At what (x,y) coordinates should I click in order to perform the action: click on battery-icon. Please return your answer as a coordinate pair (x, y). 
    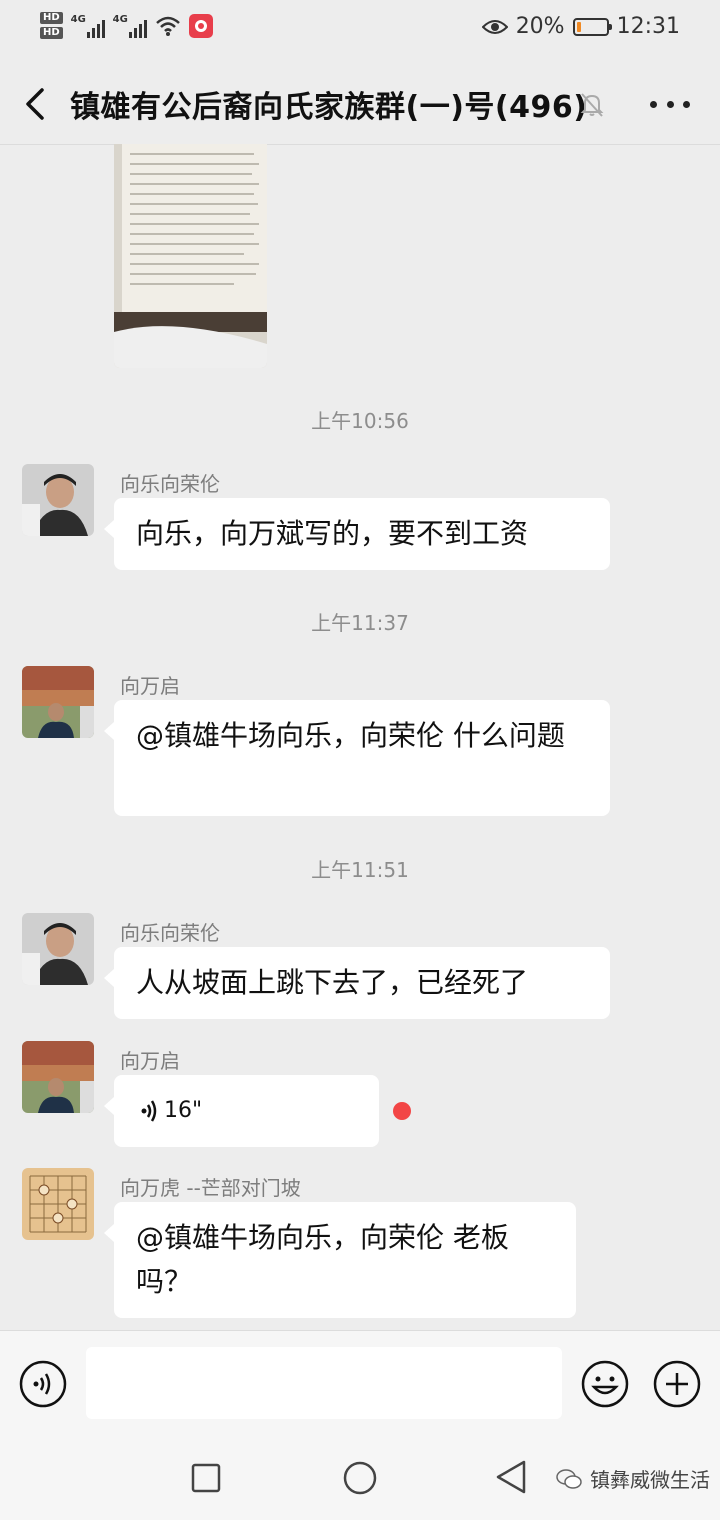
    Looking at the image, I should click on (592, 26).